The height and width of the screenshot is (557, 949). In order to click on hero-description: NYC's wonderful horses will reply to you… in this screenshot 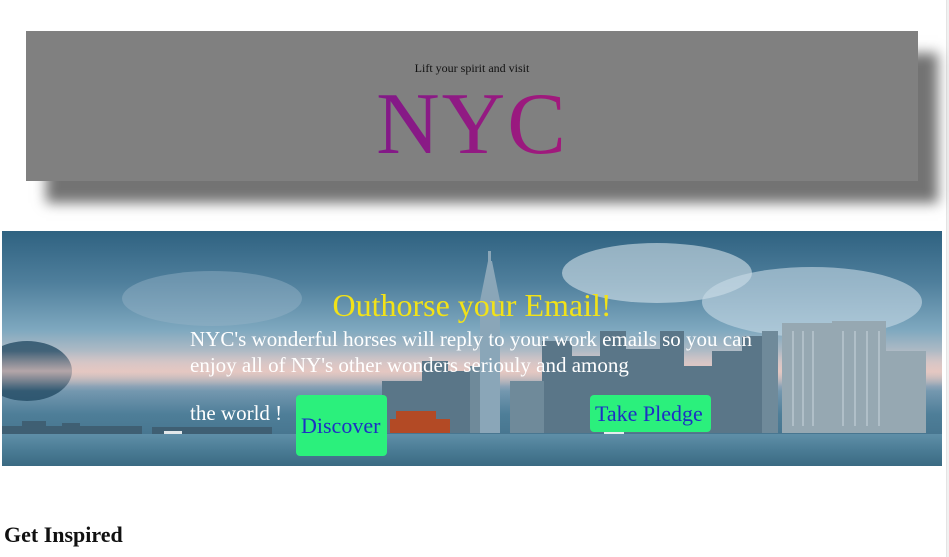, I will do `click(471, 352)`.